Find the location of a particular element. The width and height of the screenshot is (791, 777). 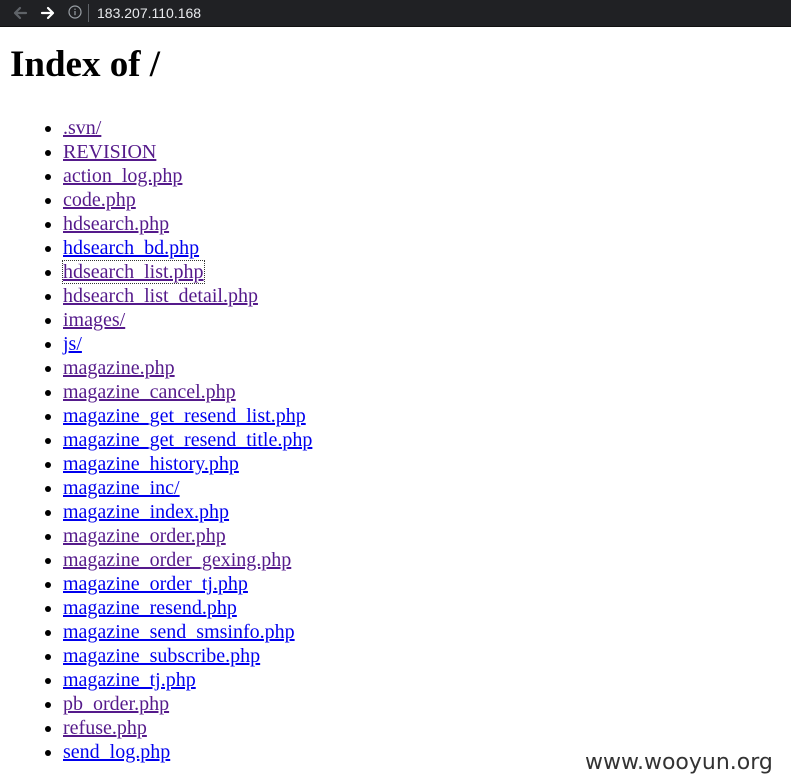

file-link: .svn/ is located at coordinates (82, 128).